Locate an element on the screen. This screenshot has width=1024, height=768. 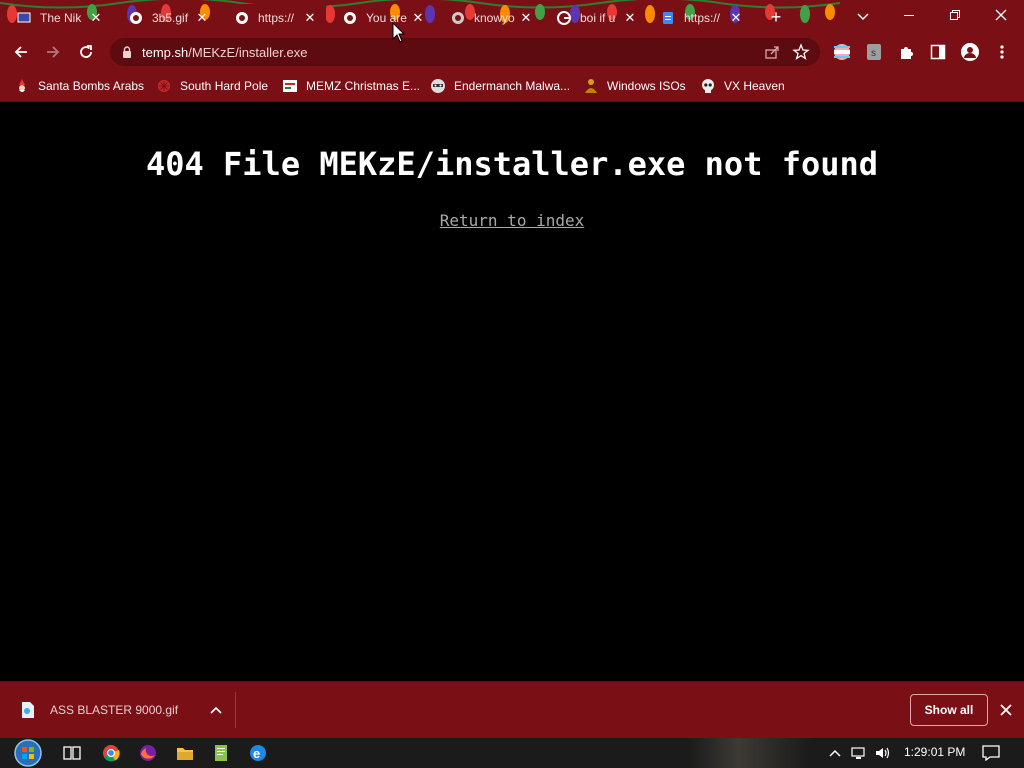
bookmark-item: Santa Bombs Arabs is located at coordinates (79, 86).